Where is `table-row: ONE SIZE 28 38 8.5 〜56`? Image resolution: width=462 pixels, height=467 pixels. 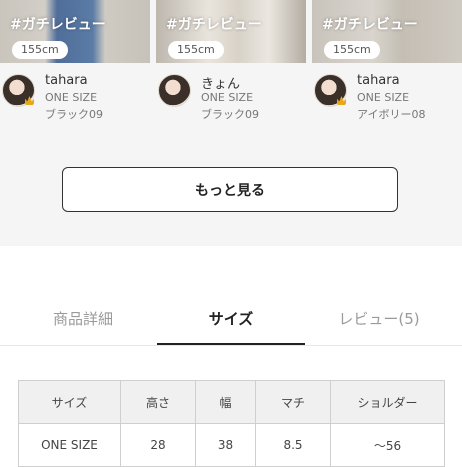 table-row: ONE SIZE 28 38 8.5 〜56 is located at coordinates (231, 445).